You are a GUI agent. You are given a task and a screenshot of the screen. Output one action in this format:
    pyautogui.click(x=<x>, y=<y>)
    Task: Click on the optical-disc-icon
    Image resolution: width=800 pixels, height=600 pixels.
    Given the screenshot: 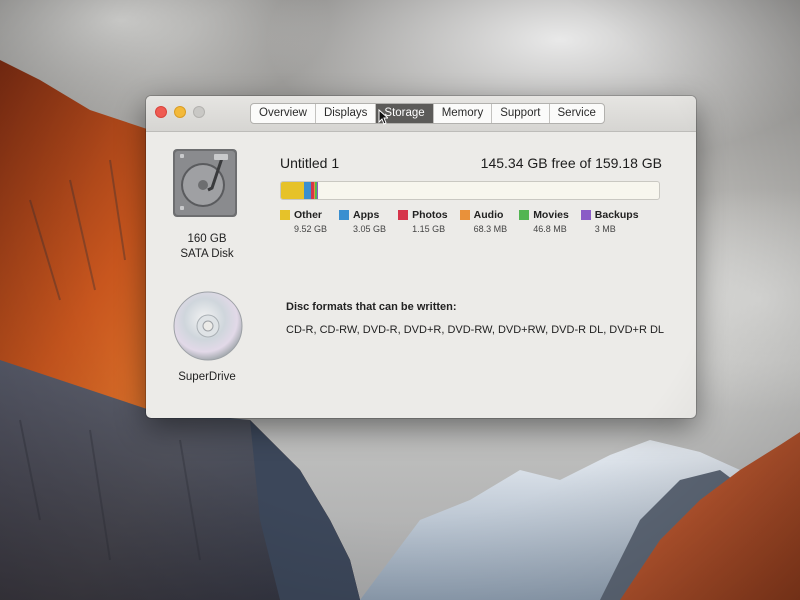 What is the action you would take?
    pyautogui.click(x=208, y=326)
    